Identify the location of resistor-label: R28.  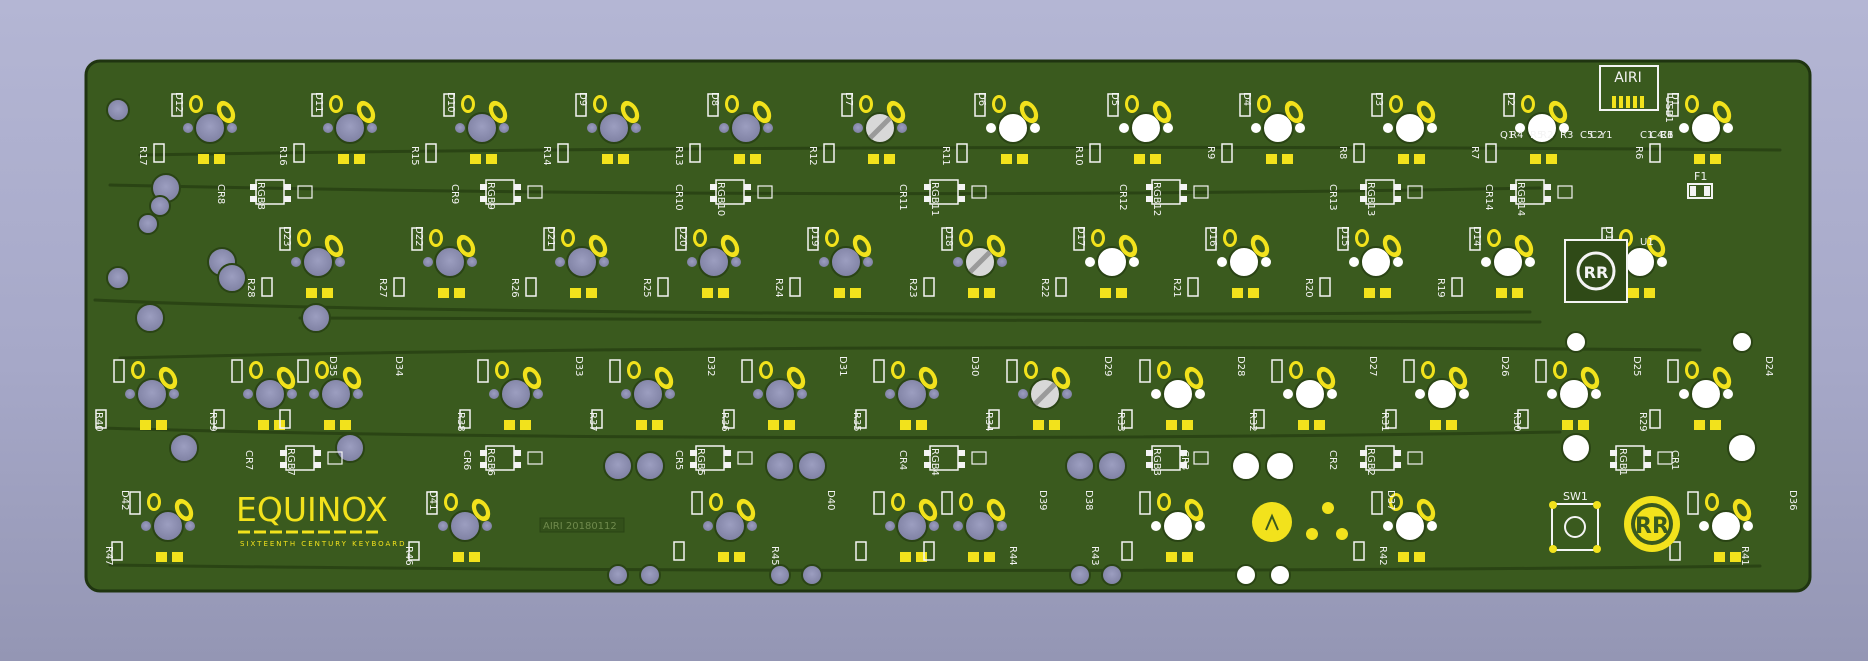
(250, 288).